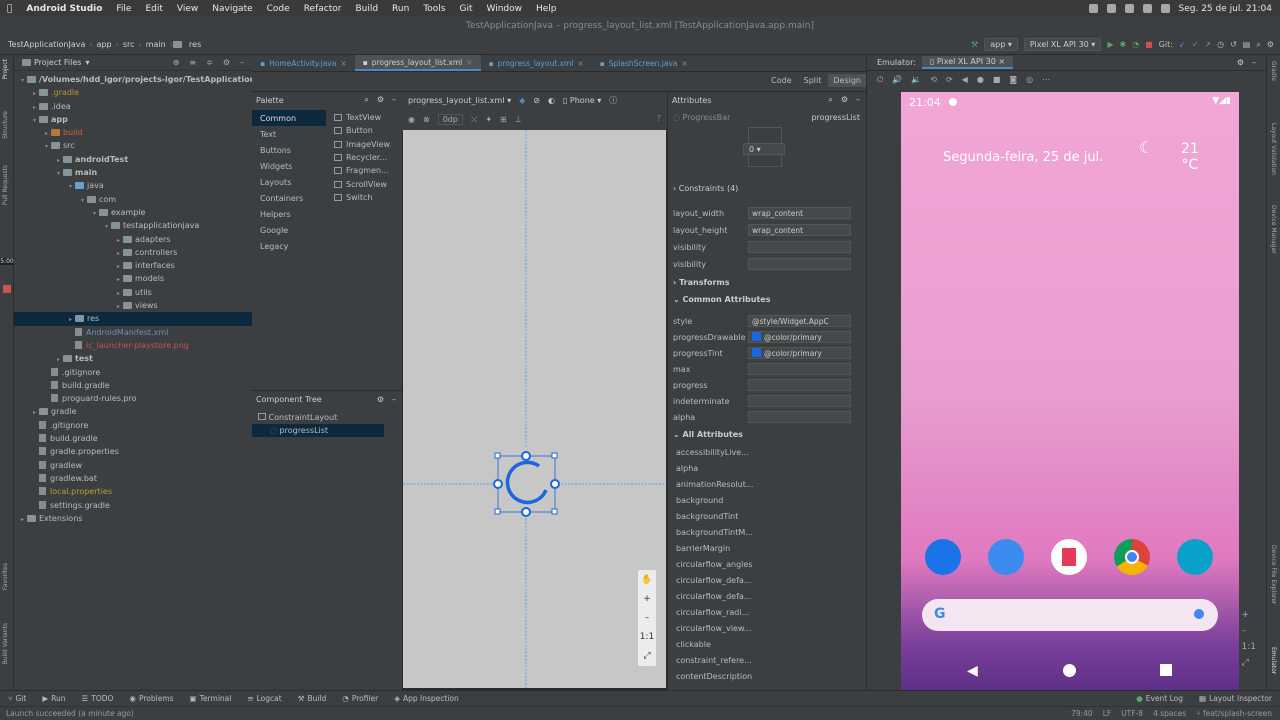  I want to click on assistant-icon, so click(1199, 614).